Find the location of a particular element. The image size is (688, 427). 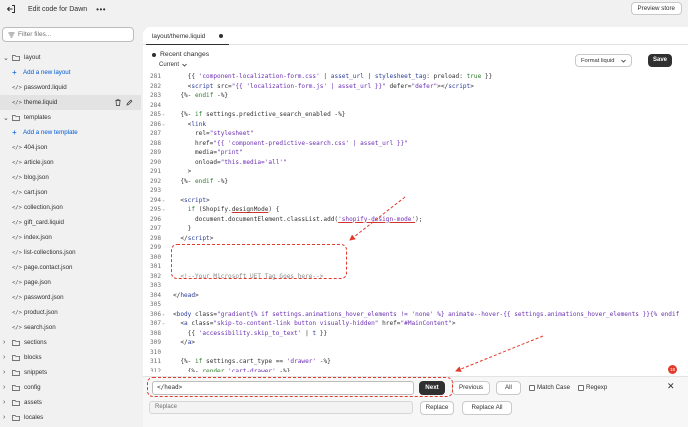

annotation-arrows is located at coordinates (446, 284).